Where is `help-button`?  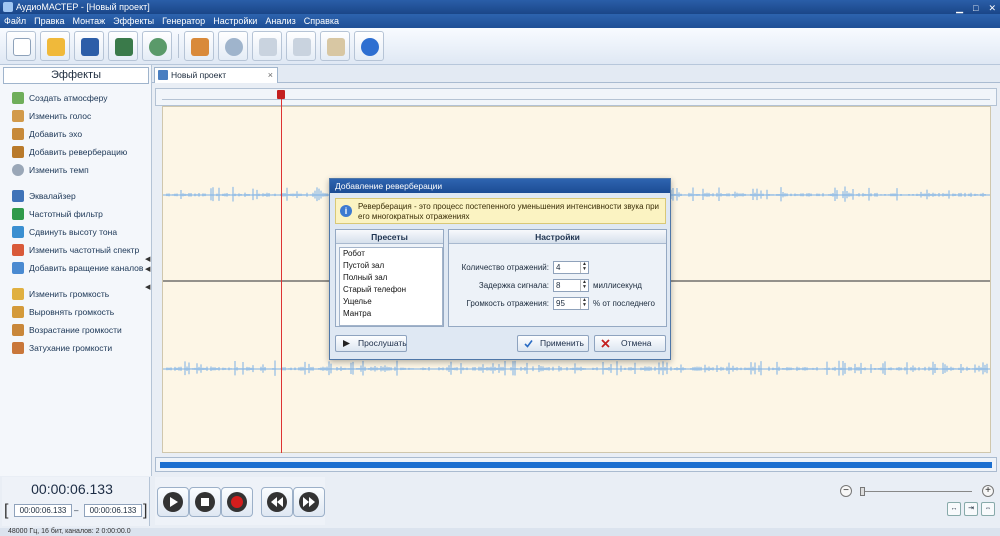
help-button is located at coordinates (369, 46).